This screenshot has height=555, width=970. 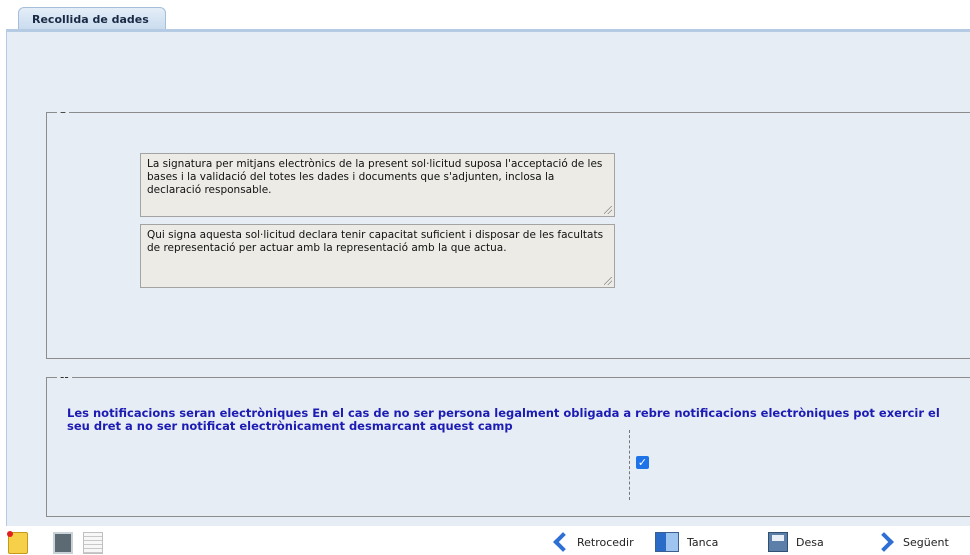 What do you see at coordinates (703, 542) in the screenshot?
I see `close-button-label: Tanca` at bounding box center [703, 542].